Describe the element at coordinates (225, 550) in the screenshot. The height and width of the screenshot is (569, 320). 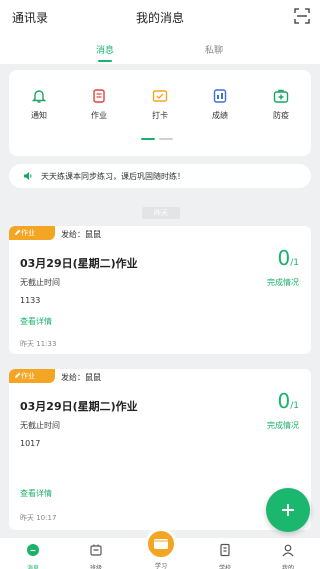
I see `school-icon` at that location.